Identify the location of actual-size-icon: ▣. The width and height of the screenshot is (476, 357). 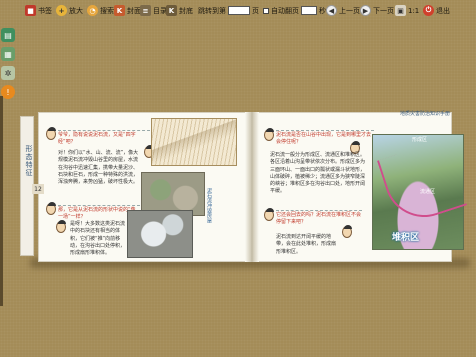
(400, 10).